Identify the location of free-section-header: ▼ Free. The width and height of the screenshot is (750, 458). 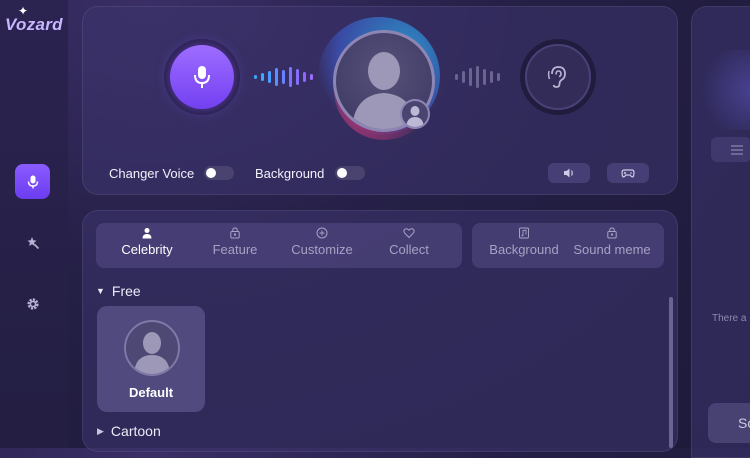
(118, 291).